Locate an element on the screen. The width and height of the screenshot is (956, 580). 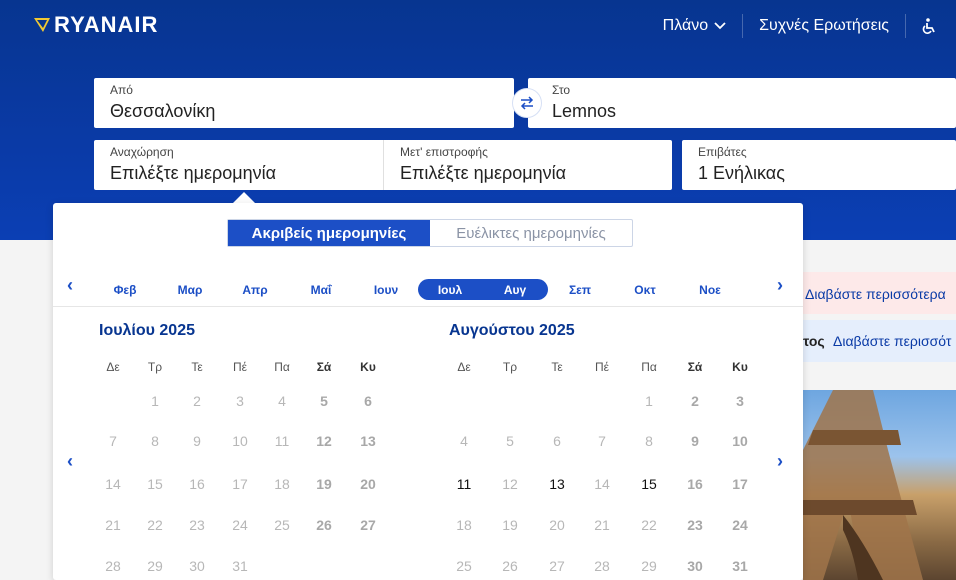
day-left-18: 18 is located at coordinates (282, 484).